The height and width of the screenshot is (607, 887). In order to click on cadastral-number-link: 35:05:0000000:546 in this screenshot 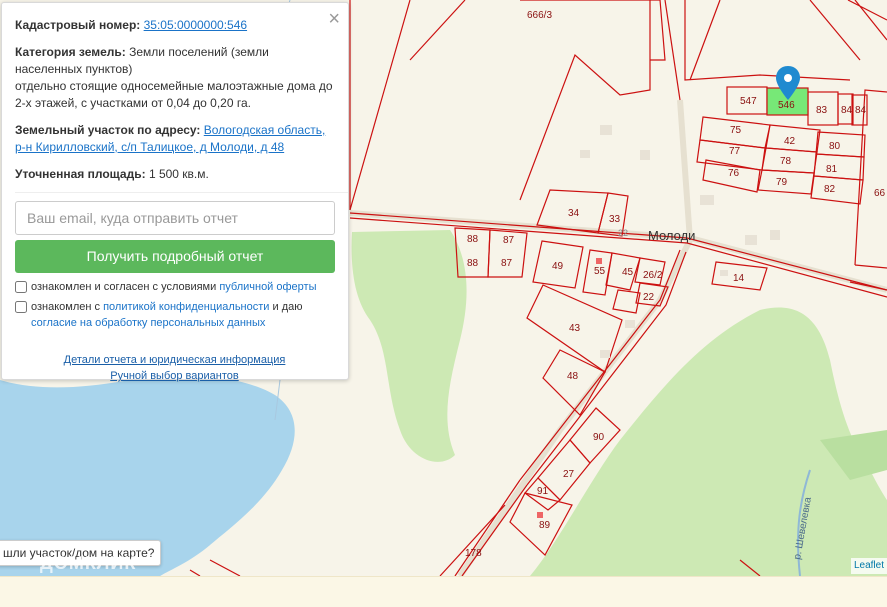, I will do `click(195, 25)`.